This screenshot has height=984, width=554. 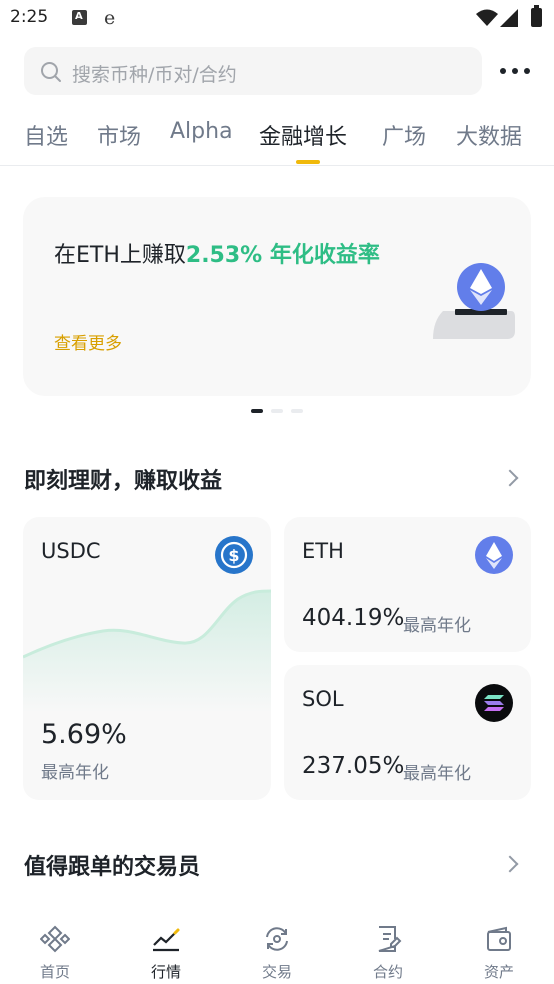 I want to click on trade-swap-icon, so click(x=277, y=939).